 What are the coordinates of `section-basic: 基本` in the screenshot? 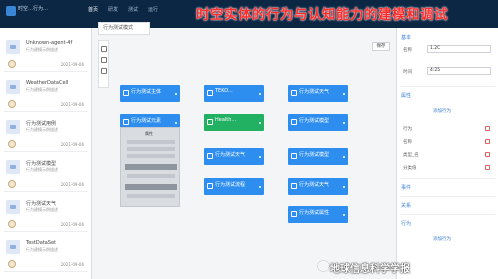 It's located at (406, 37).